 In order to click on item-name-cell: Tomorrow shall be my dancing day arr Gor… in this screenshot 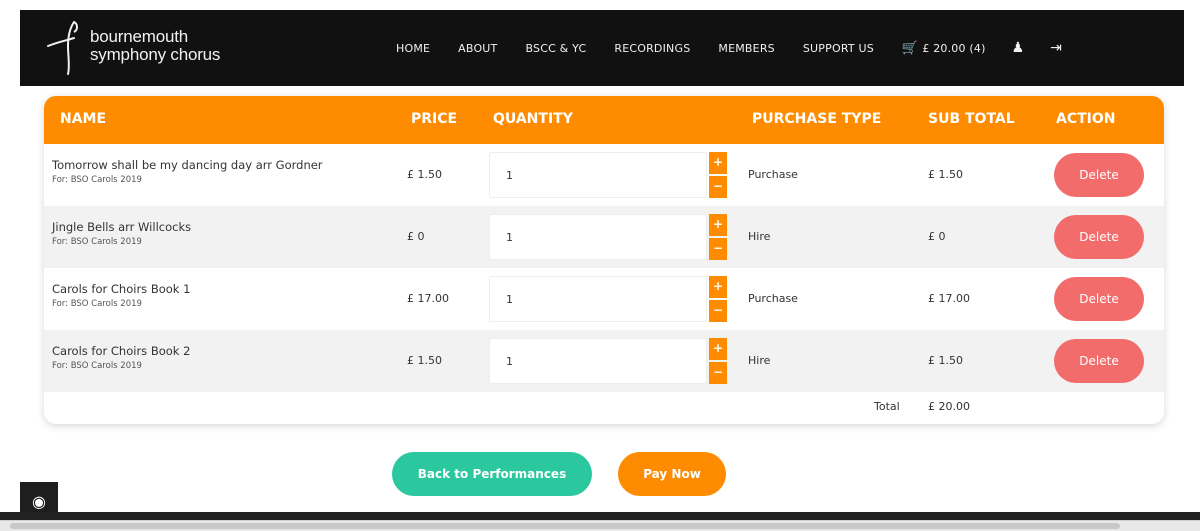, I will do `click(187, 171)`.